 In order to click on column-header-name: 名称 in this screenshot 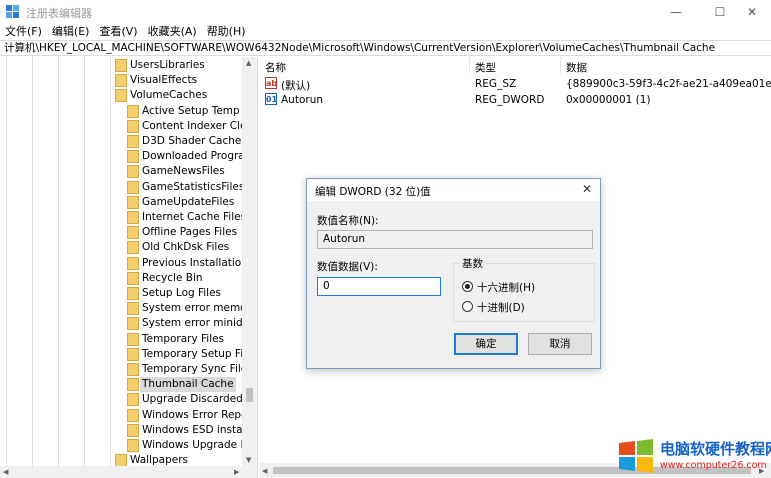, I will do `click(275, 67)`.